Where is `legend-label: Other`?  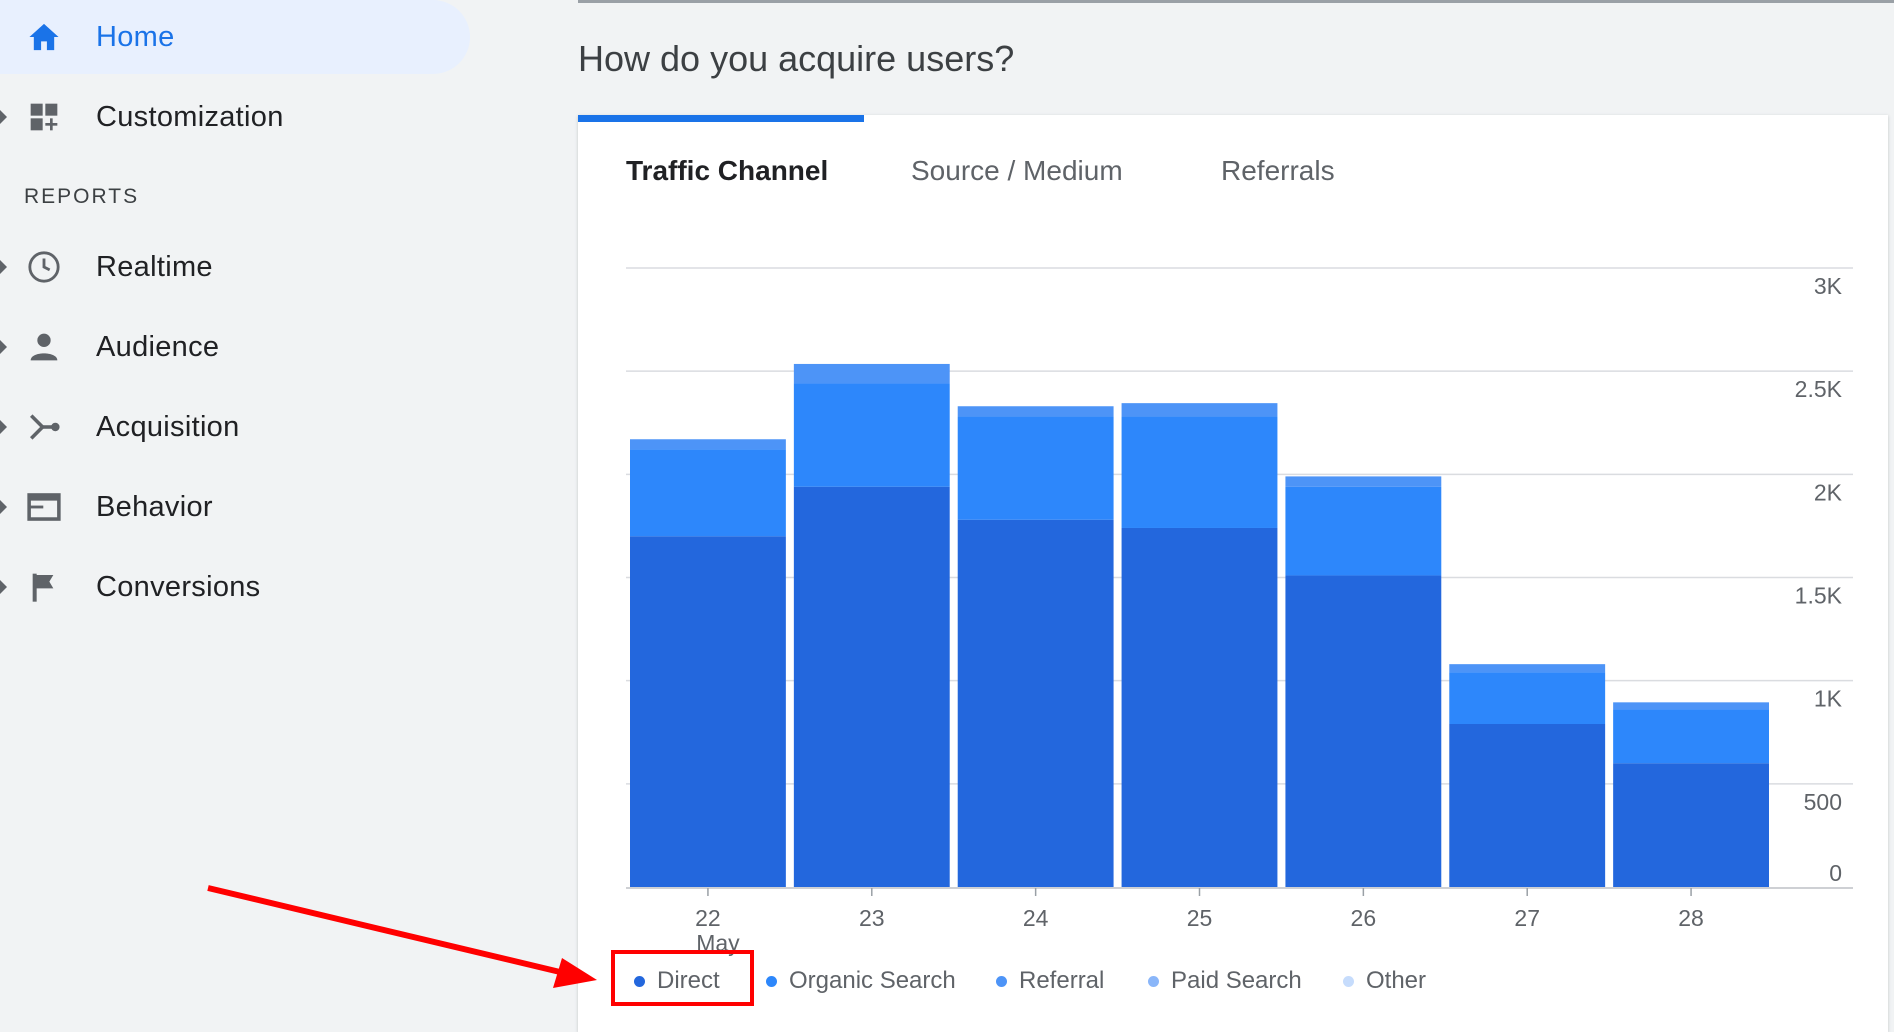
legend-label: Other is located at coordinates (1396, 980).